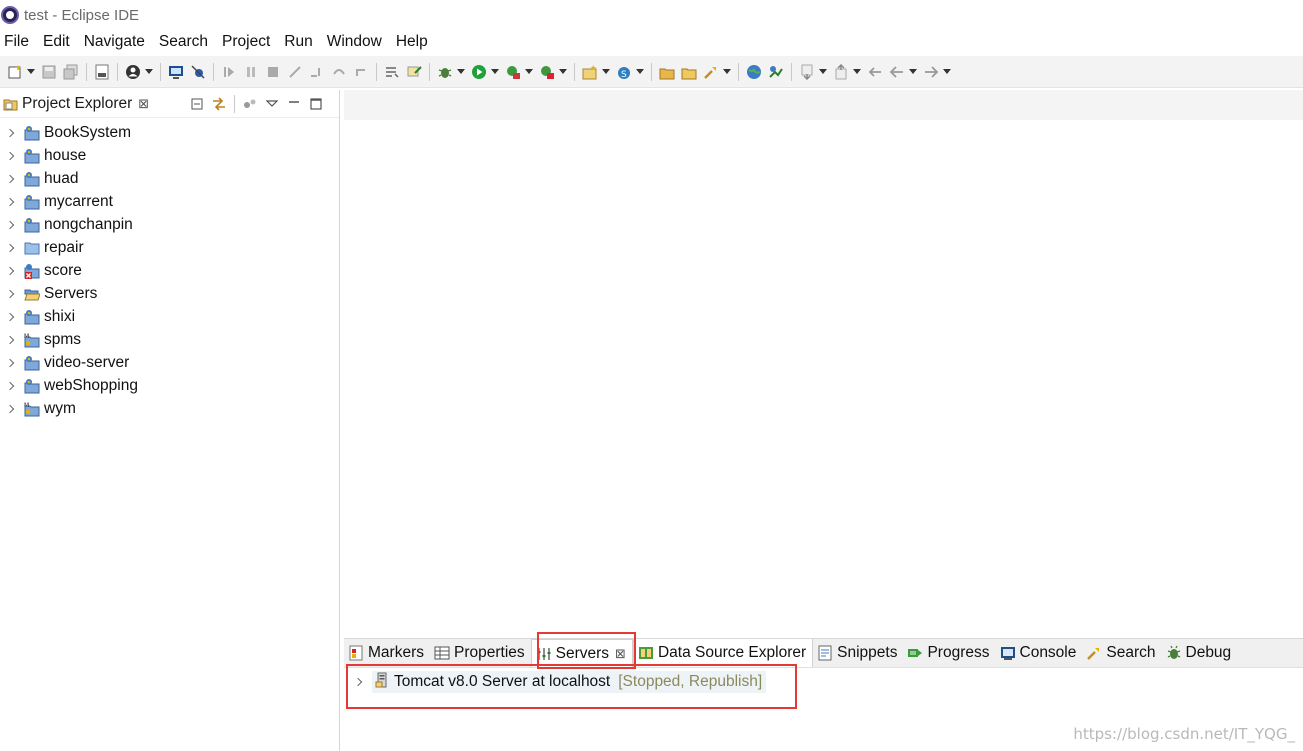  I want to click on new-java-project-dropdown, so click(606, 72).